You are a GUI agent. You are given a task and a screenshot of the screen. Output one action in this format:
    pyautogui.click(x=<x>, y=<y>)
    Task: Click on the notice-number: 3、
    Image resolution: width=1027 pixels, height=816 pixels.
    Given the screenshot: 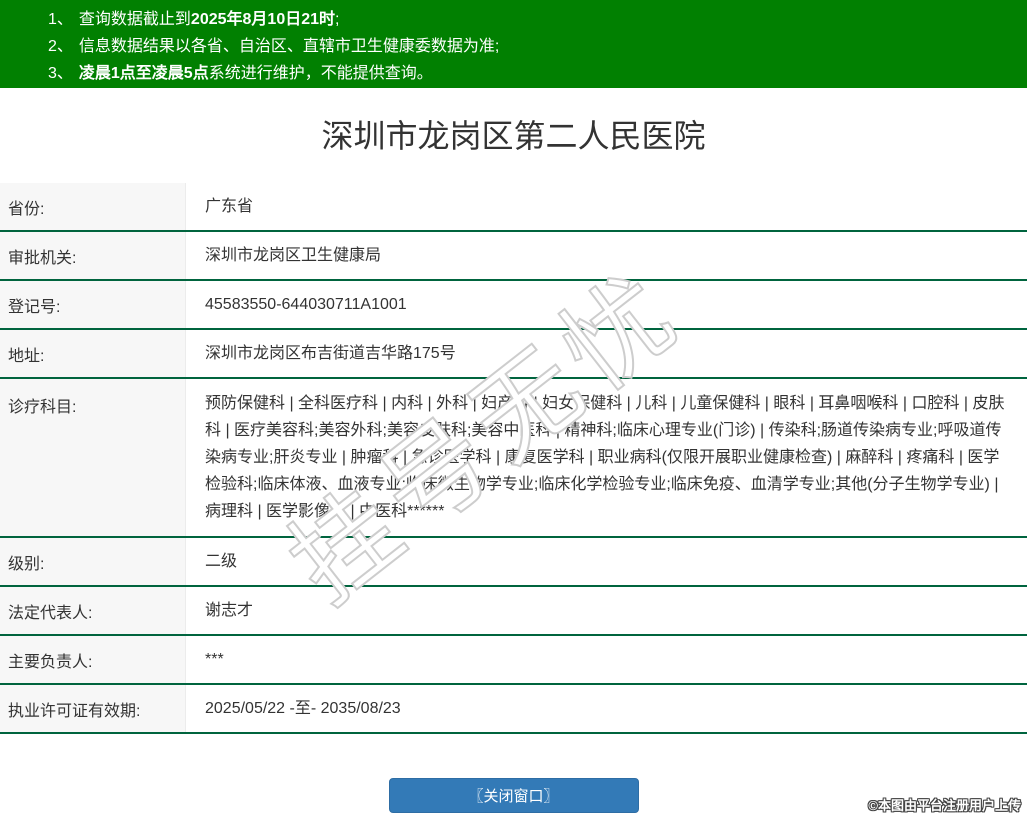 What is the action you would take?
    pyautogui.click(x=60, y=73)
    